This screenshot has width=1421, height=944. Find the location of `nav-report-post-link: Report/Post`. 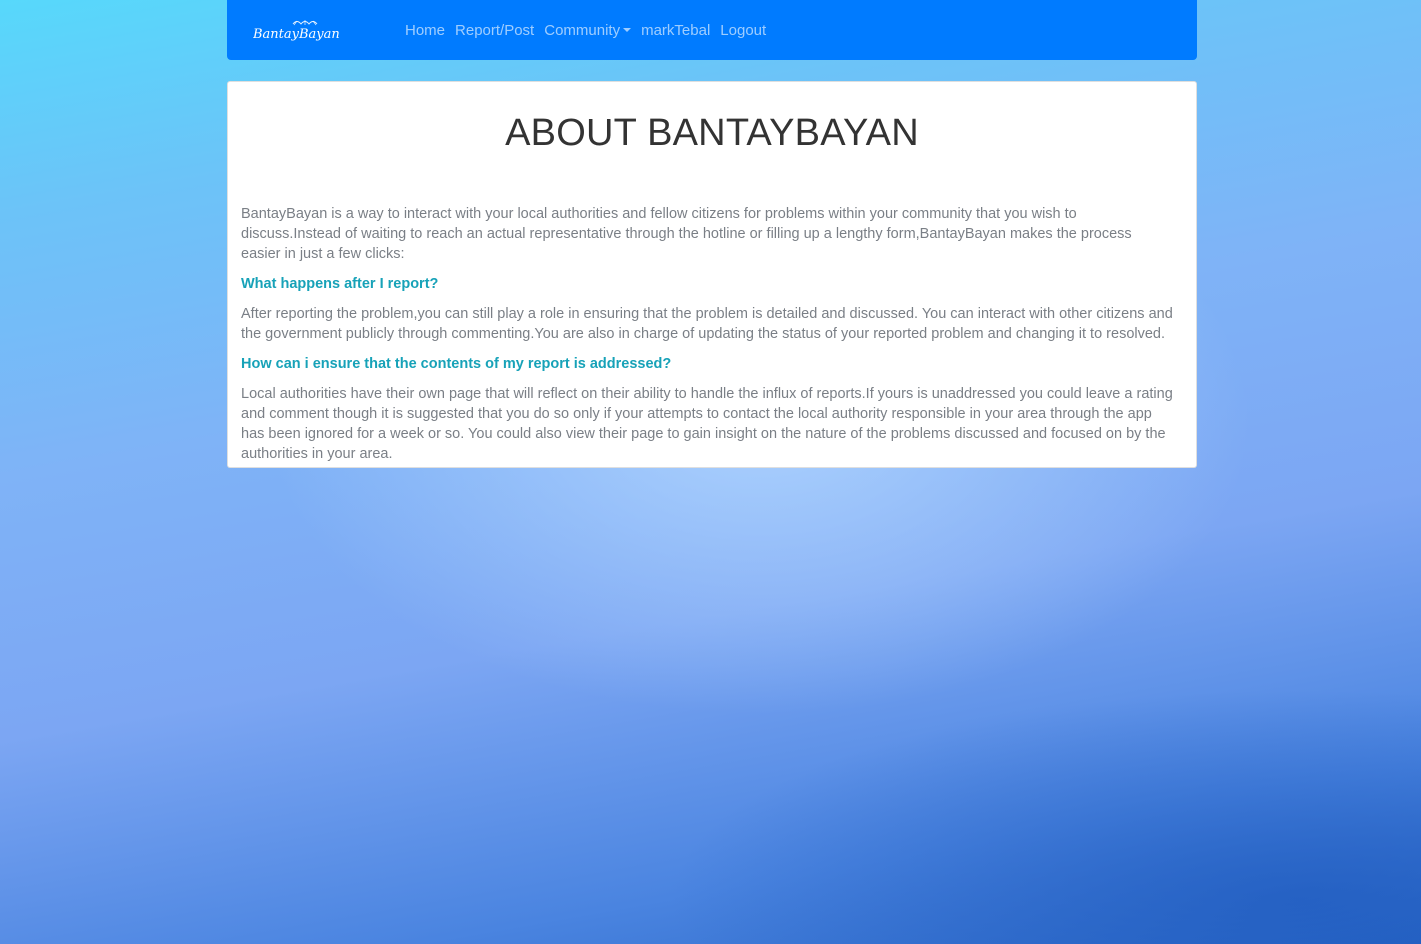

nav-report-post-link: Report/Post is located at coordinates (494, 30).